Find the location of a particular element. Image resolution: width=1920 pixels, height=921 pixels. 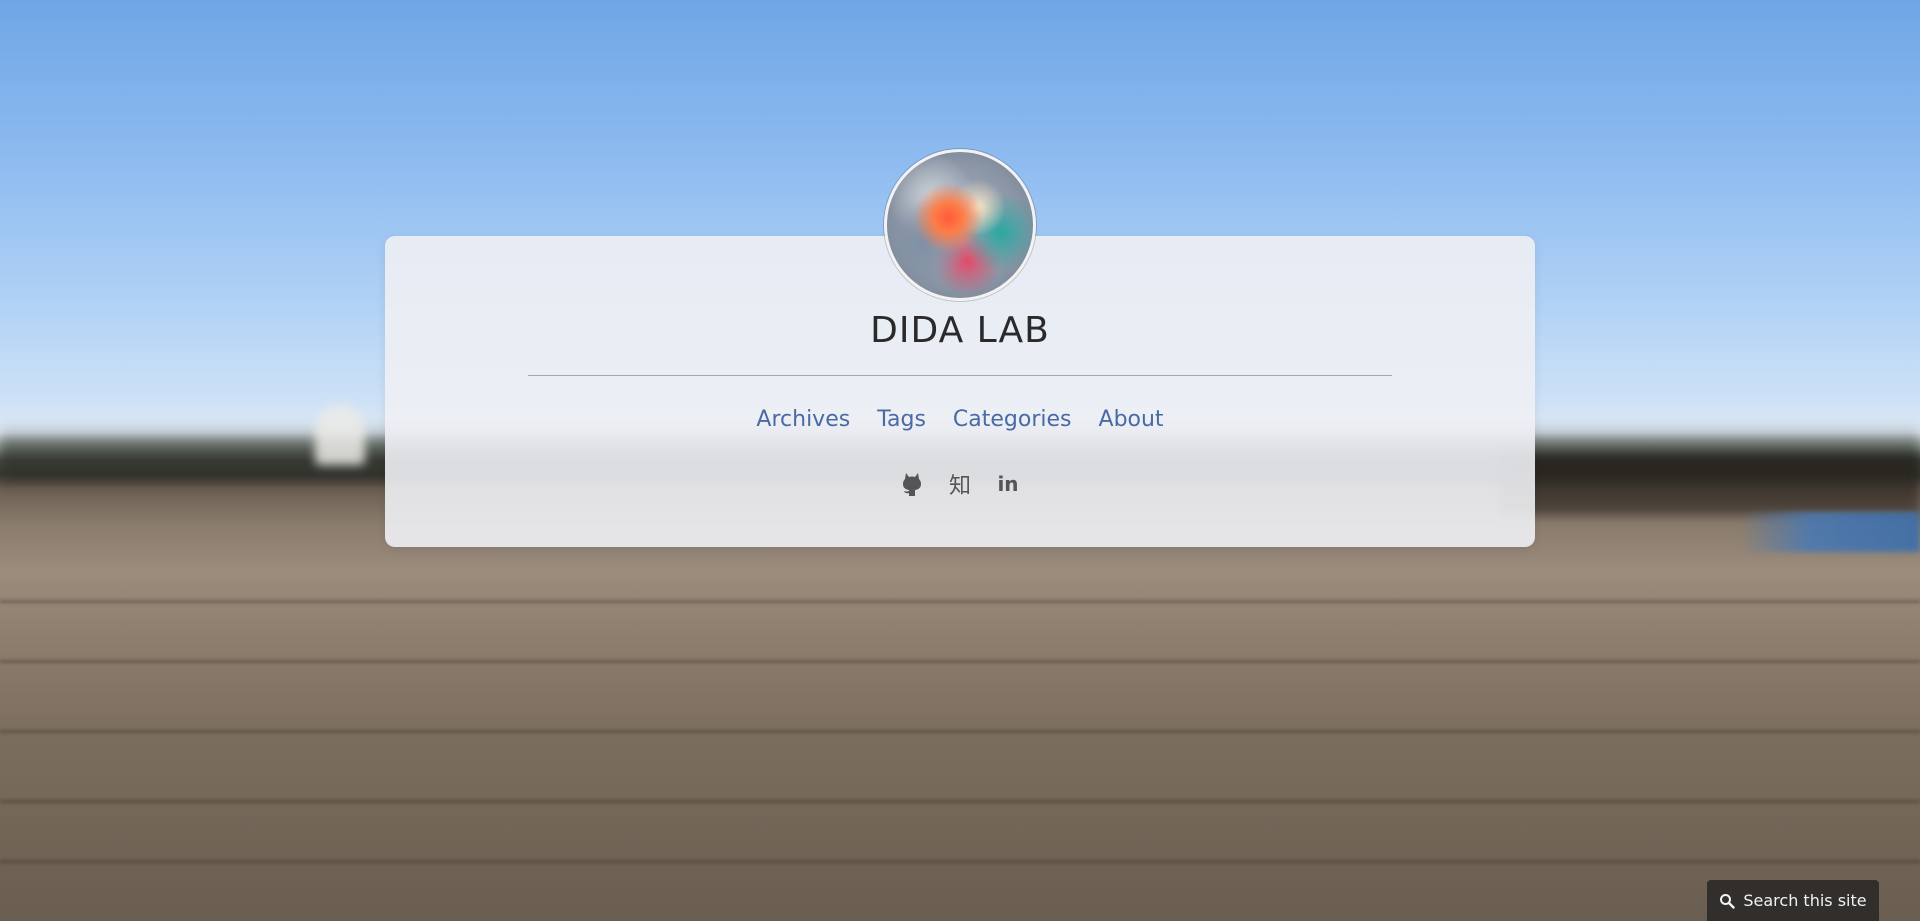

search-button: Search this site is located at coordinates (1793, 900).